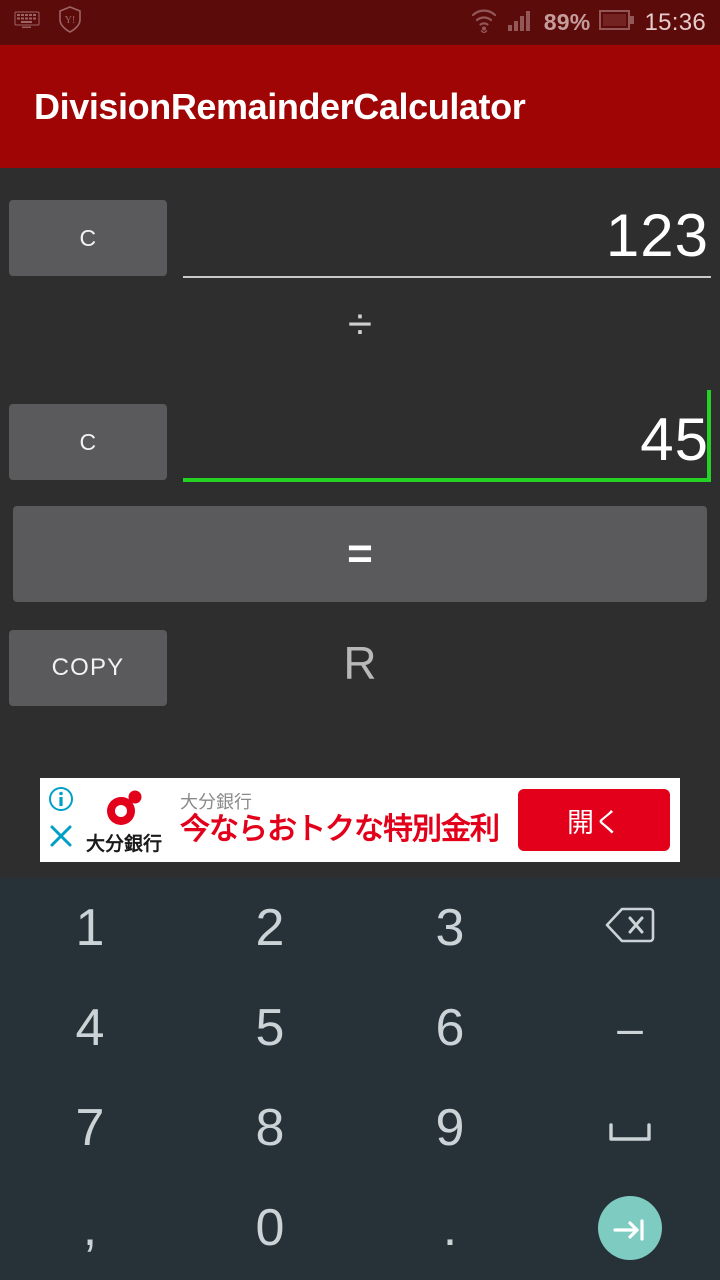 Image resolution: width=720 pixels, height=1280 pixels. Describe the element at coordinates (59, 820) in the screenshot. I see `ad-badges` at that location.